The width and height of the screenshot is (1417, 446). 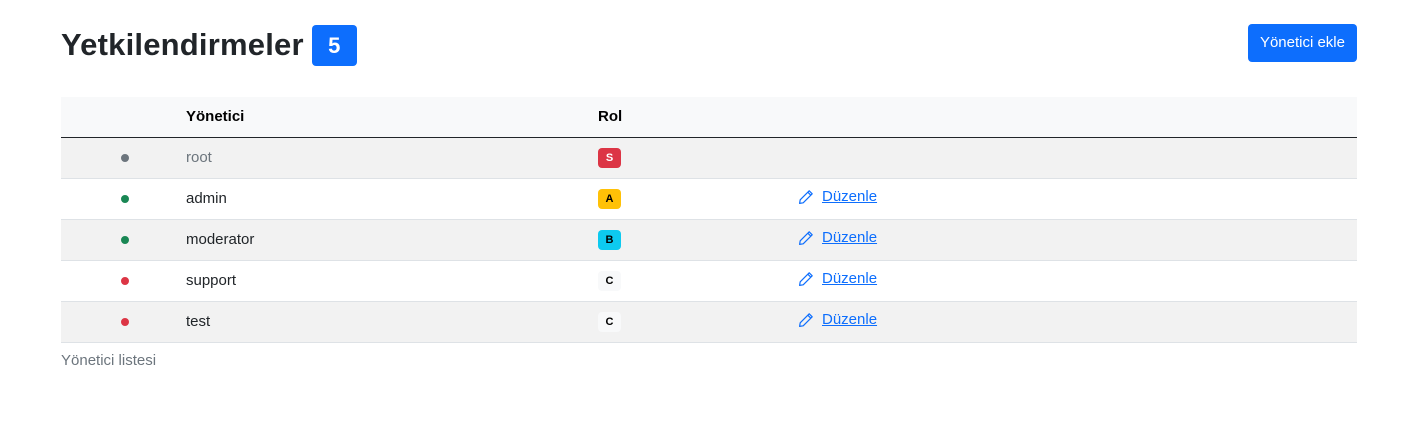 I want to click on role-cell: B, so click(x=698, y=239).